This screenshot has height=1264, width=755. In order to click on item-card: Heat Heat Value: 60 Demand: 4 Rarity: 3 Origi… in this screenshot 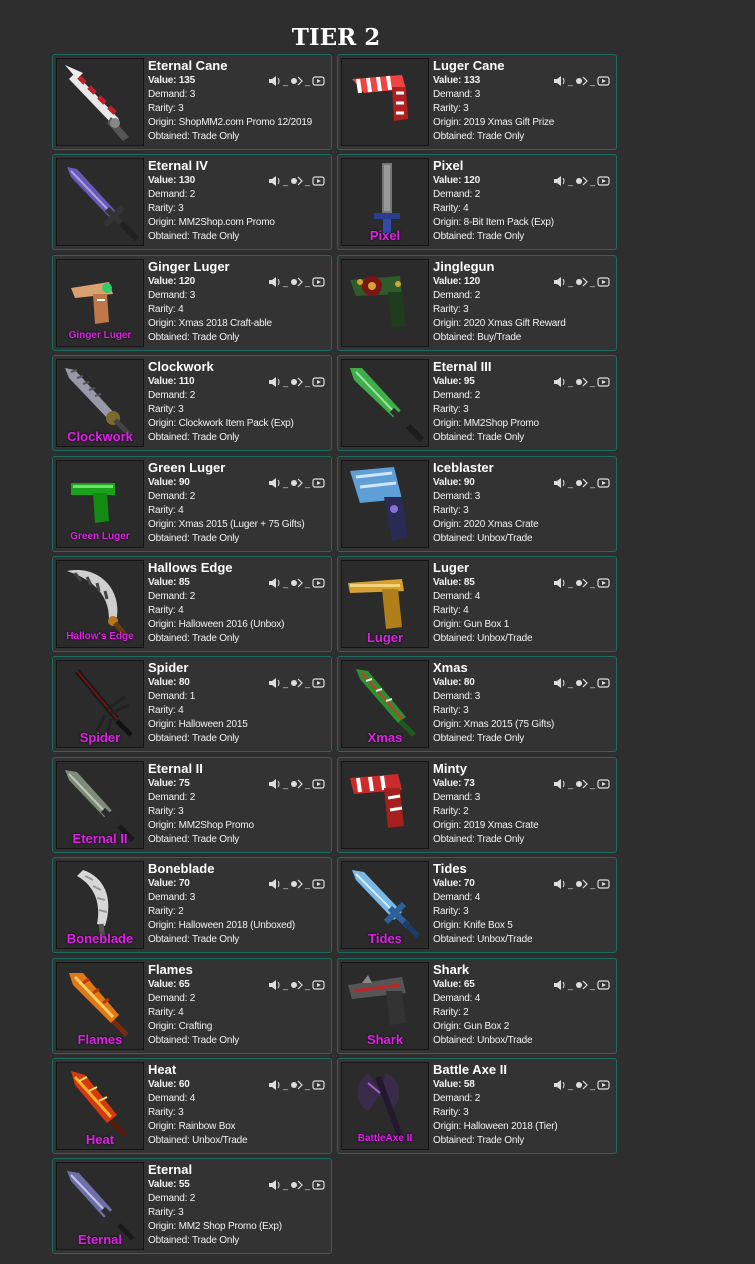, I will do `click(192, 1106)`.